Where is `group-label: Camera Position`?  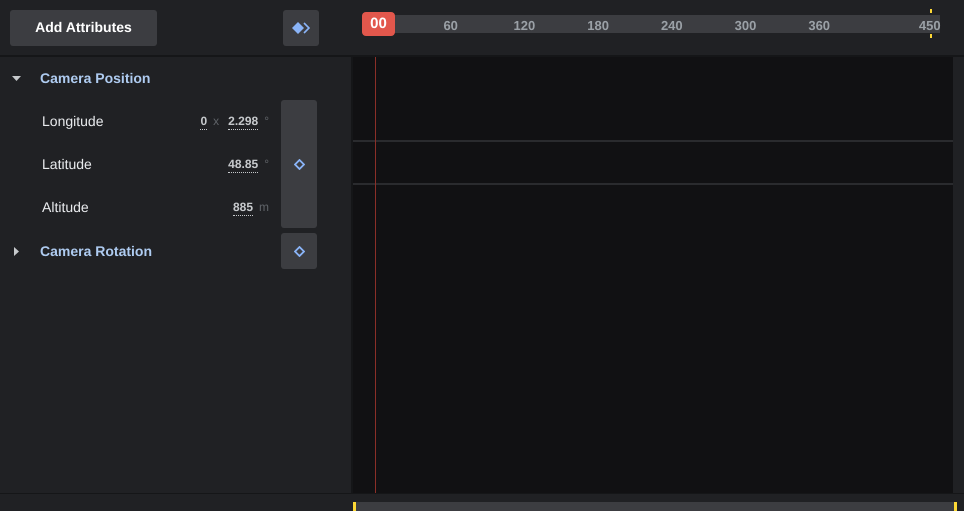
group-label: Camera Position is located at coordinates (195, 78).